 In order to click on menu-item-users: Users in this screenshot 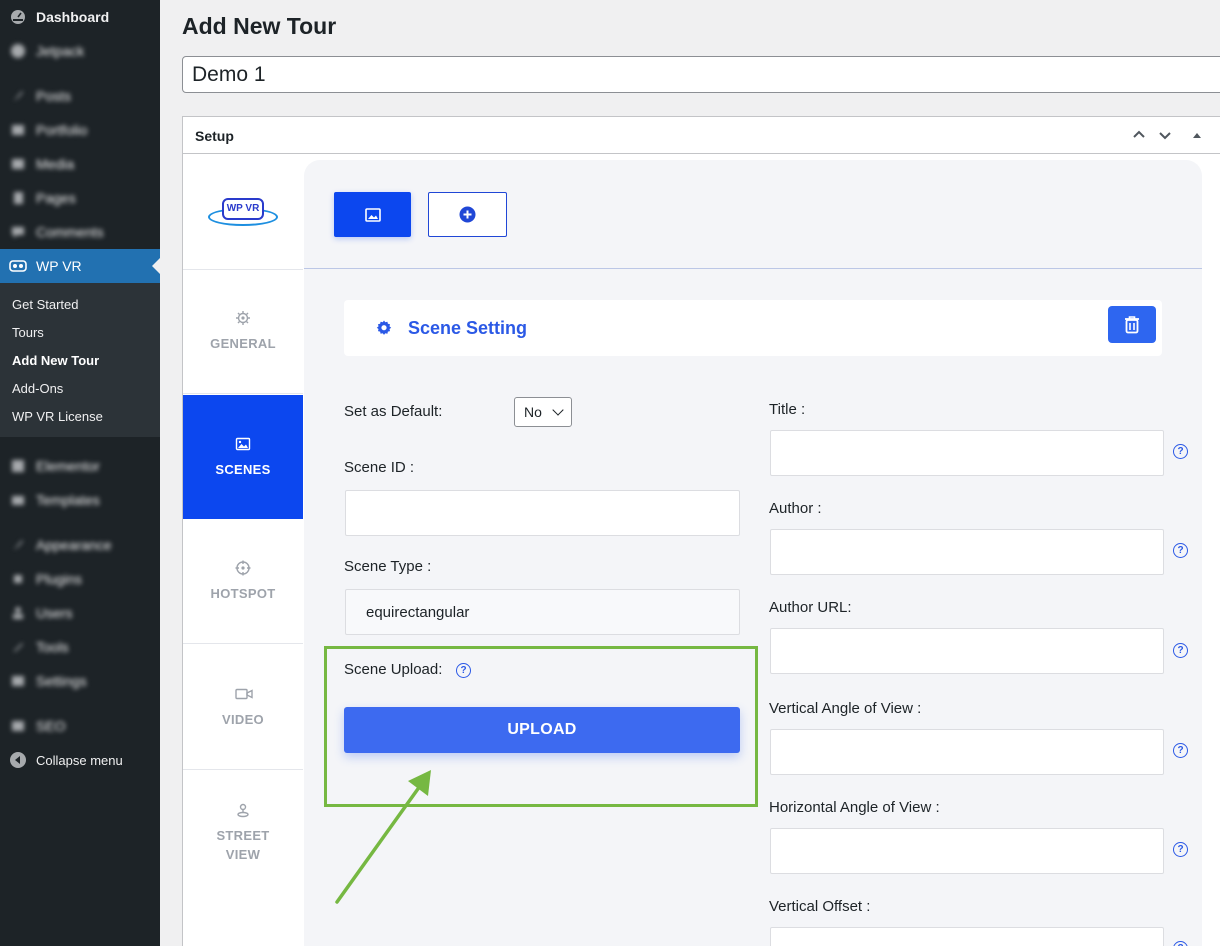, I will do `click(80, 613)`.